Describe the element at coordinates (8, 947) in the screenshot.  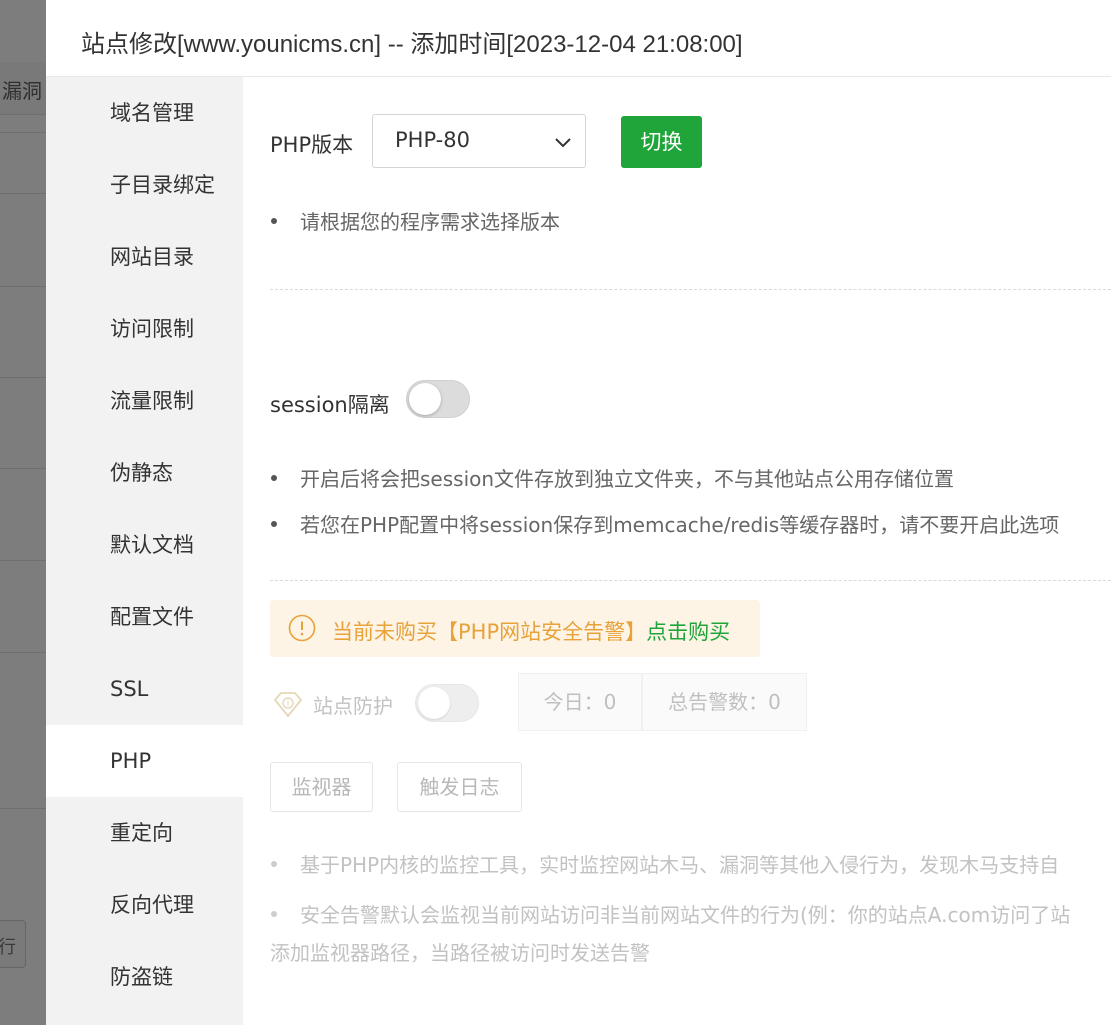
I see `background-button-label: 行` at that location.